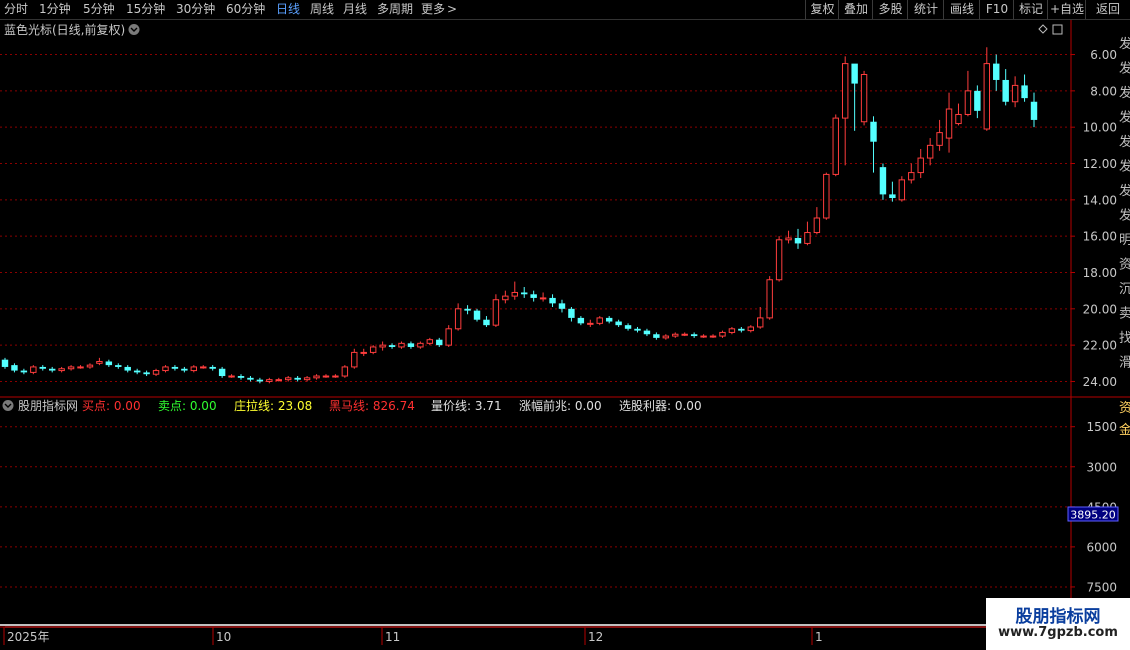 The height and width of the screenshot is (650, 1130). Describe the element at coordinates (1058, 617) in the screenshot. I see `watermark-title: 股朋指标网` at that location.